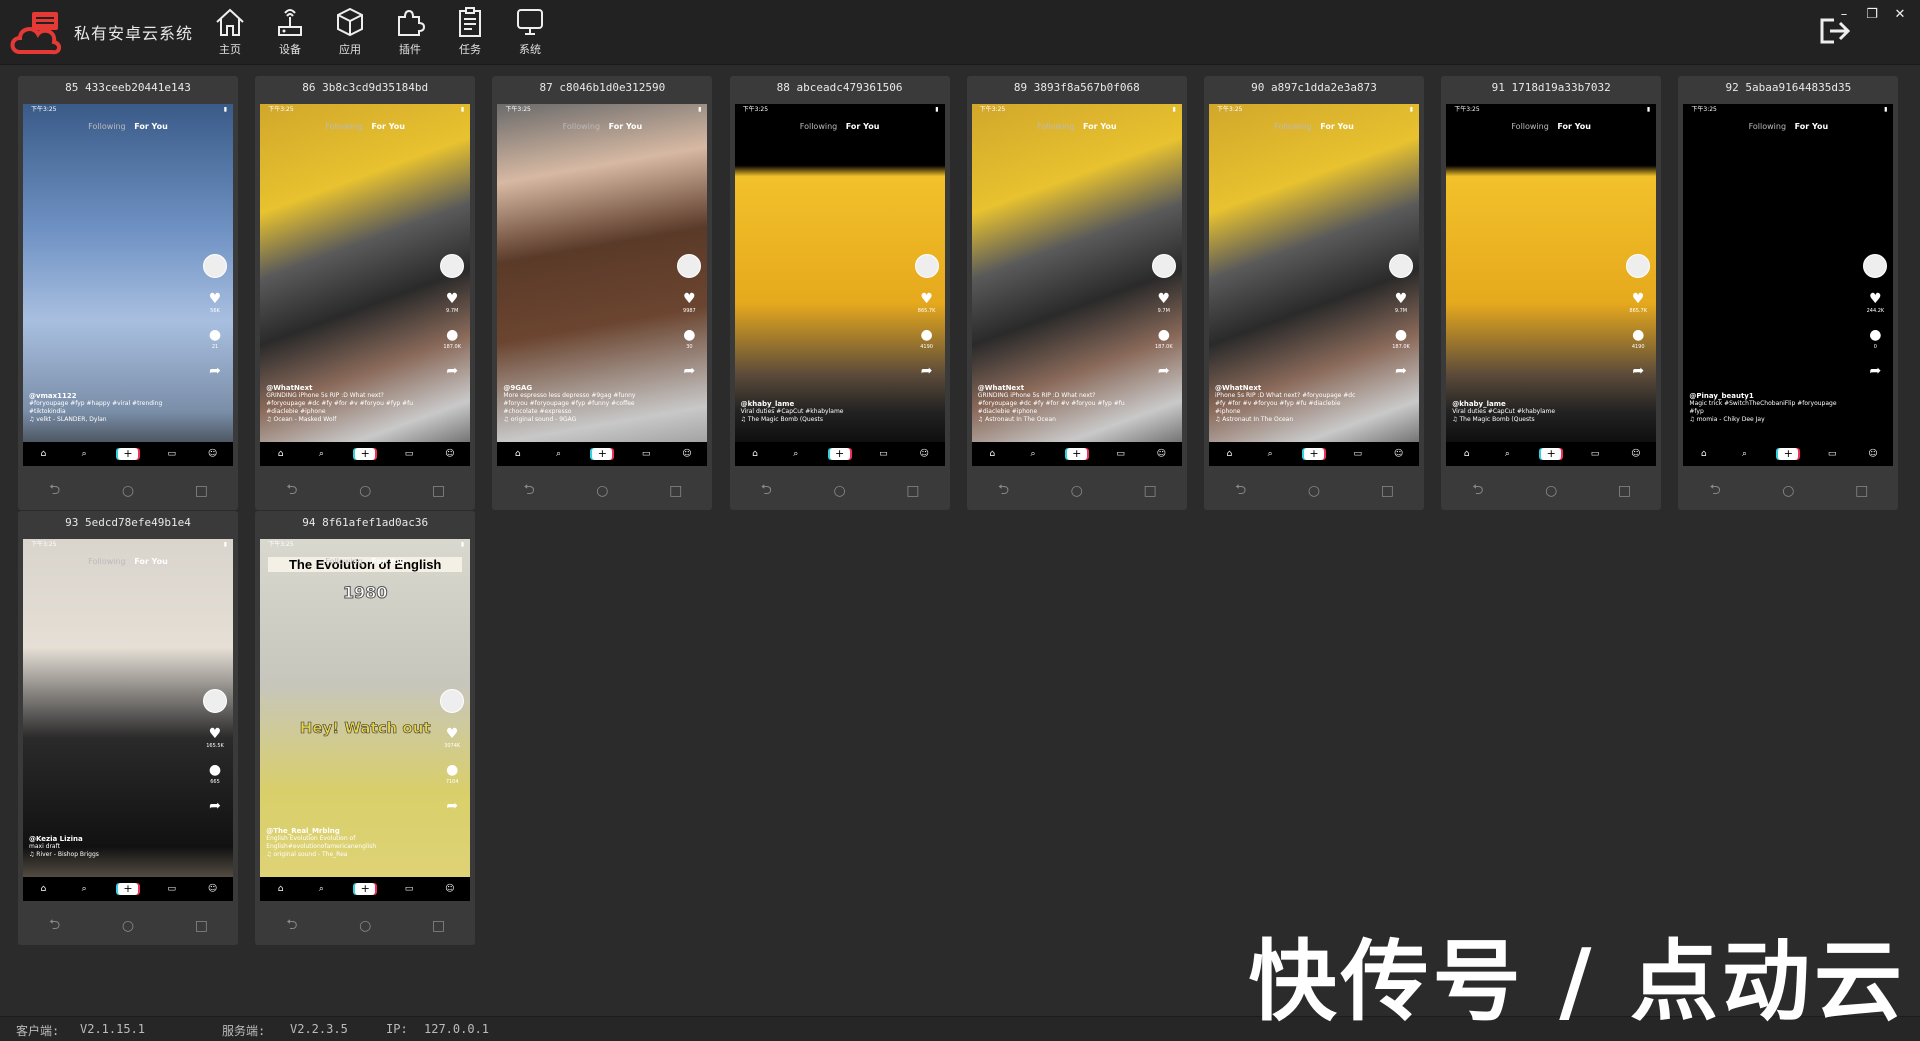 This screenshot has width=1920, height=1041. Describe the element at coordinates (530, 32) in the screenshot. I see `nav-system: 系统` at that location.